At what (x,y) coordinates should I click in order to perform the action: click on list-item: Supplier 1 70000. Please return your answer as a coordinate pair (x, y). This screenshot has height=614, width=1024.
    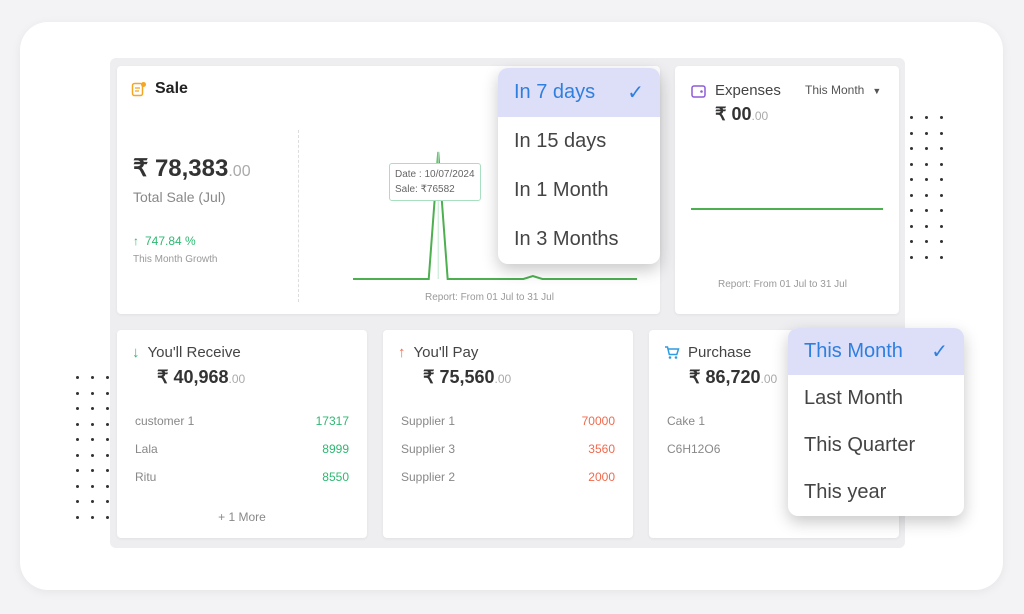
    Looking at the image, I should click on (508, 421).